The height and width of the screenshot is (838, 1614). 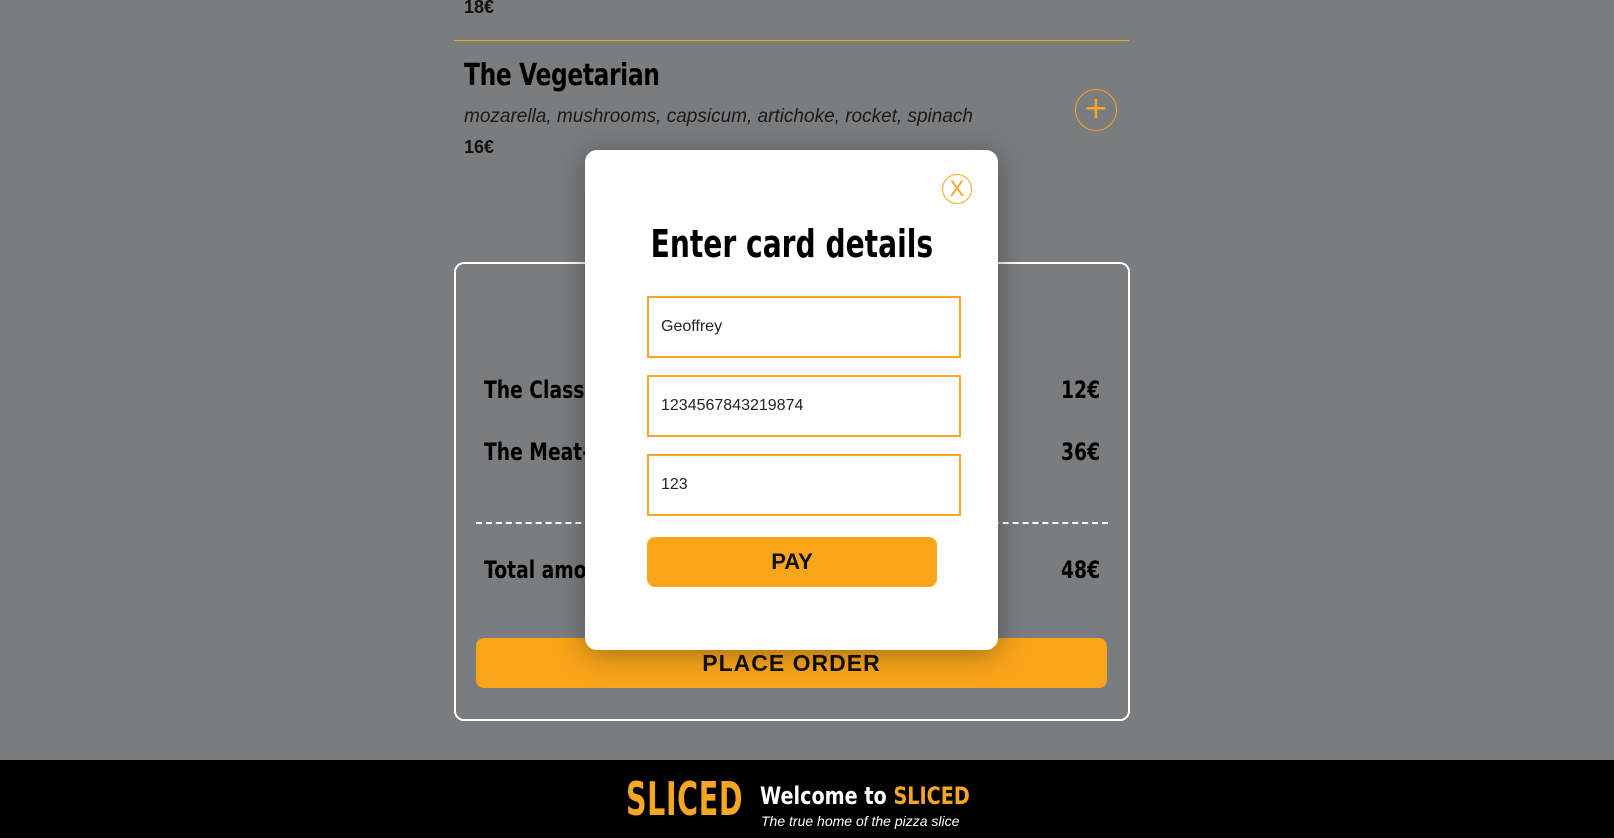 I want to click on modal-title: Enter card details, so click(x=791, y=244).